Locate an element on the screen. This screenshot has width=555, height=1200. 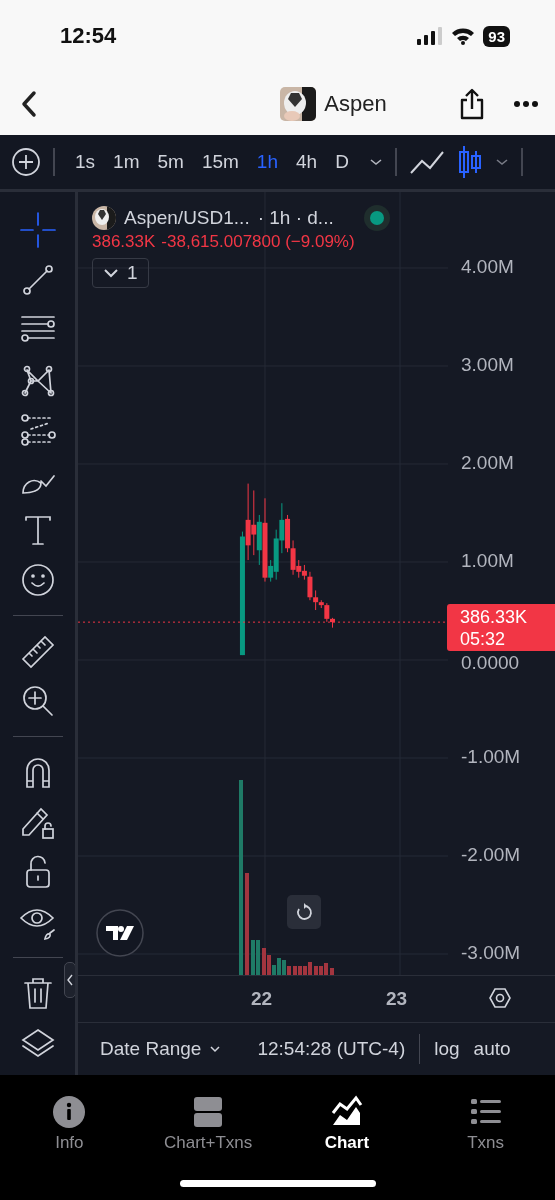
info-icon is located at coordinates (69, 1112).